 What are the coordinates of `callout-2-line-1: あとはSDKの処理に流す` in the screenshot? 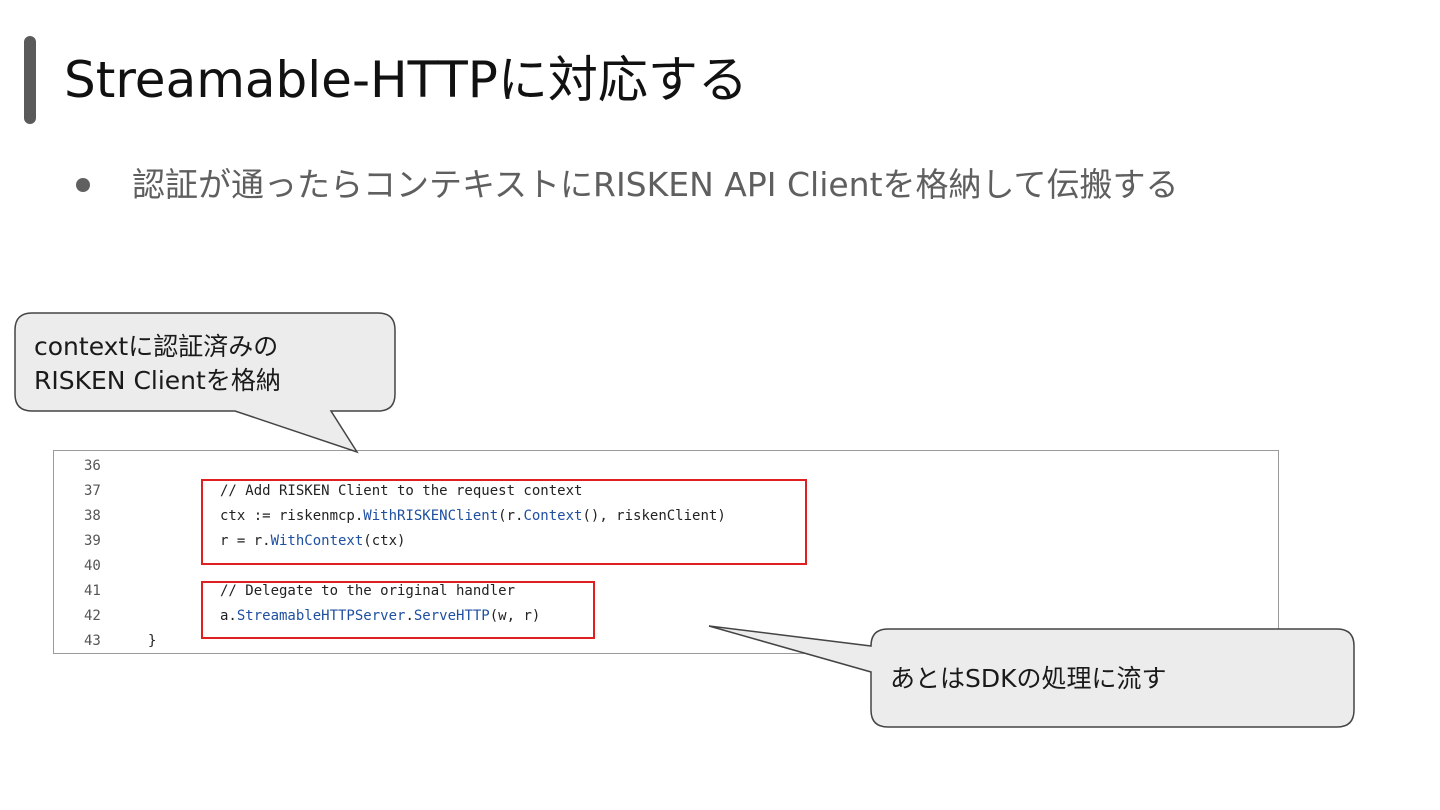 It's located at (1028, 678).